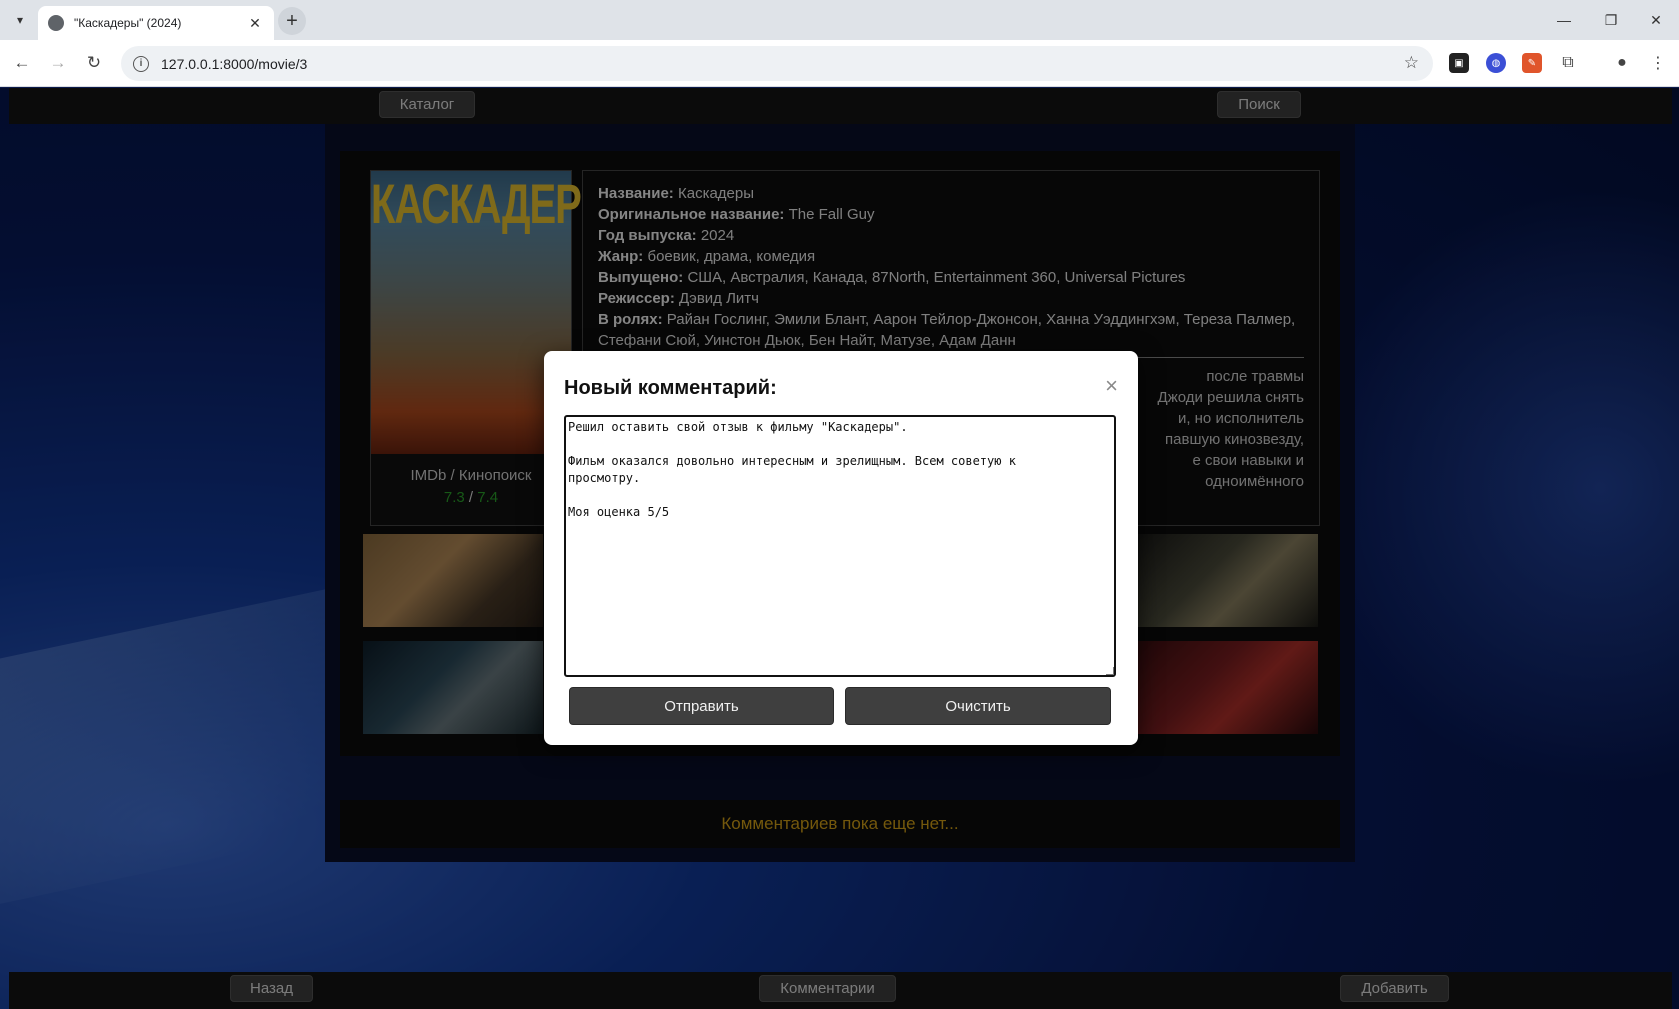 Image resolution: width=1679 pixels, height=1009 pixels. Describe the element at coordinates (1111, 386) in the screenshot. I see `close-icon: ×` at that location.